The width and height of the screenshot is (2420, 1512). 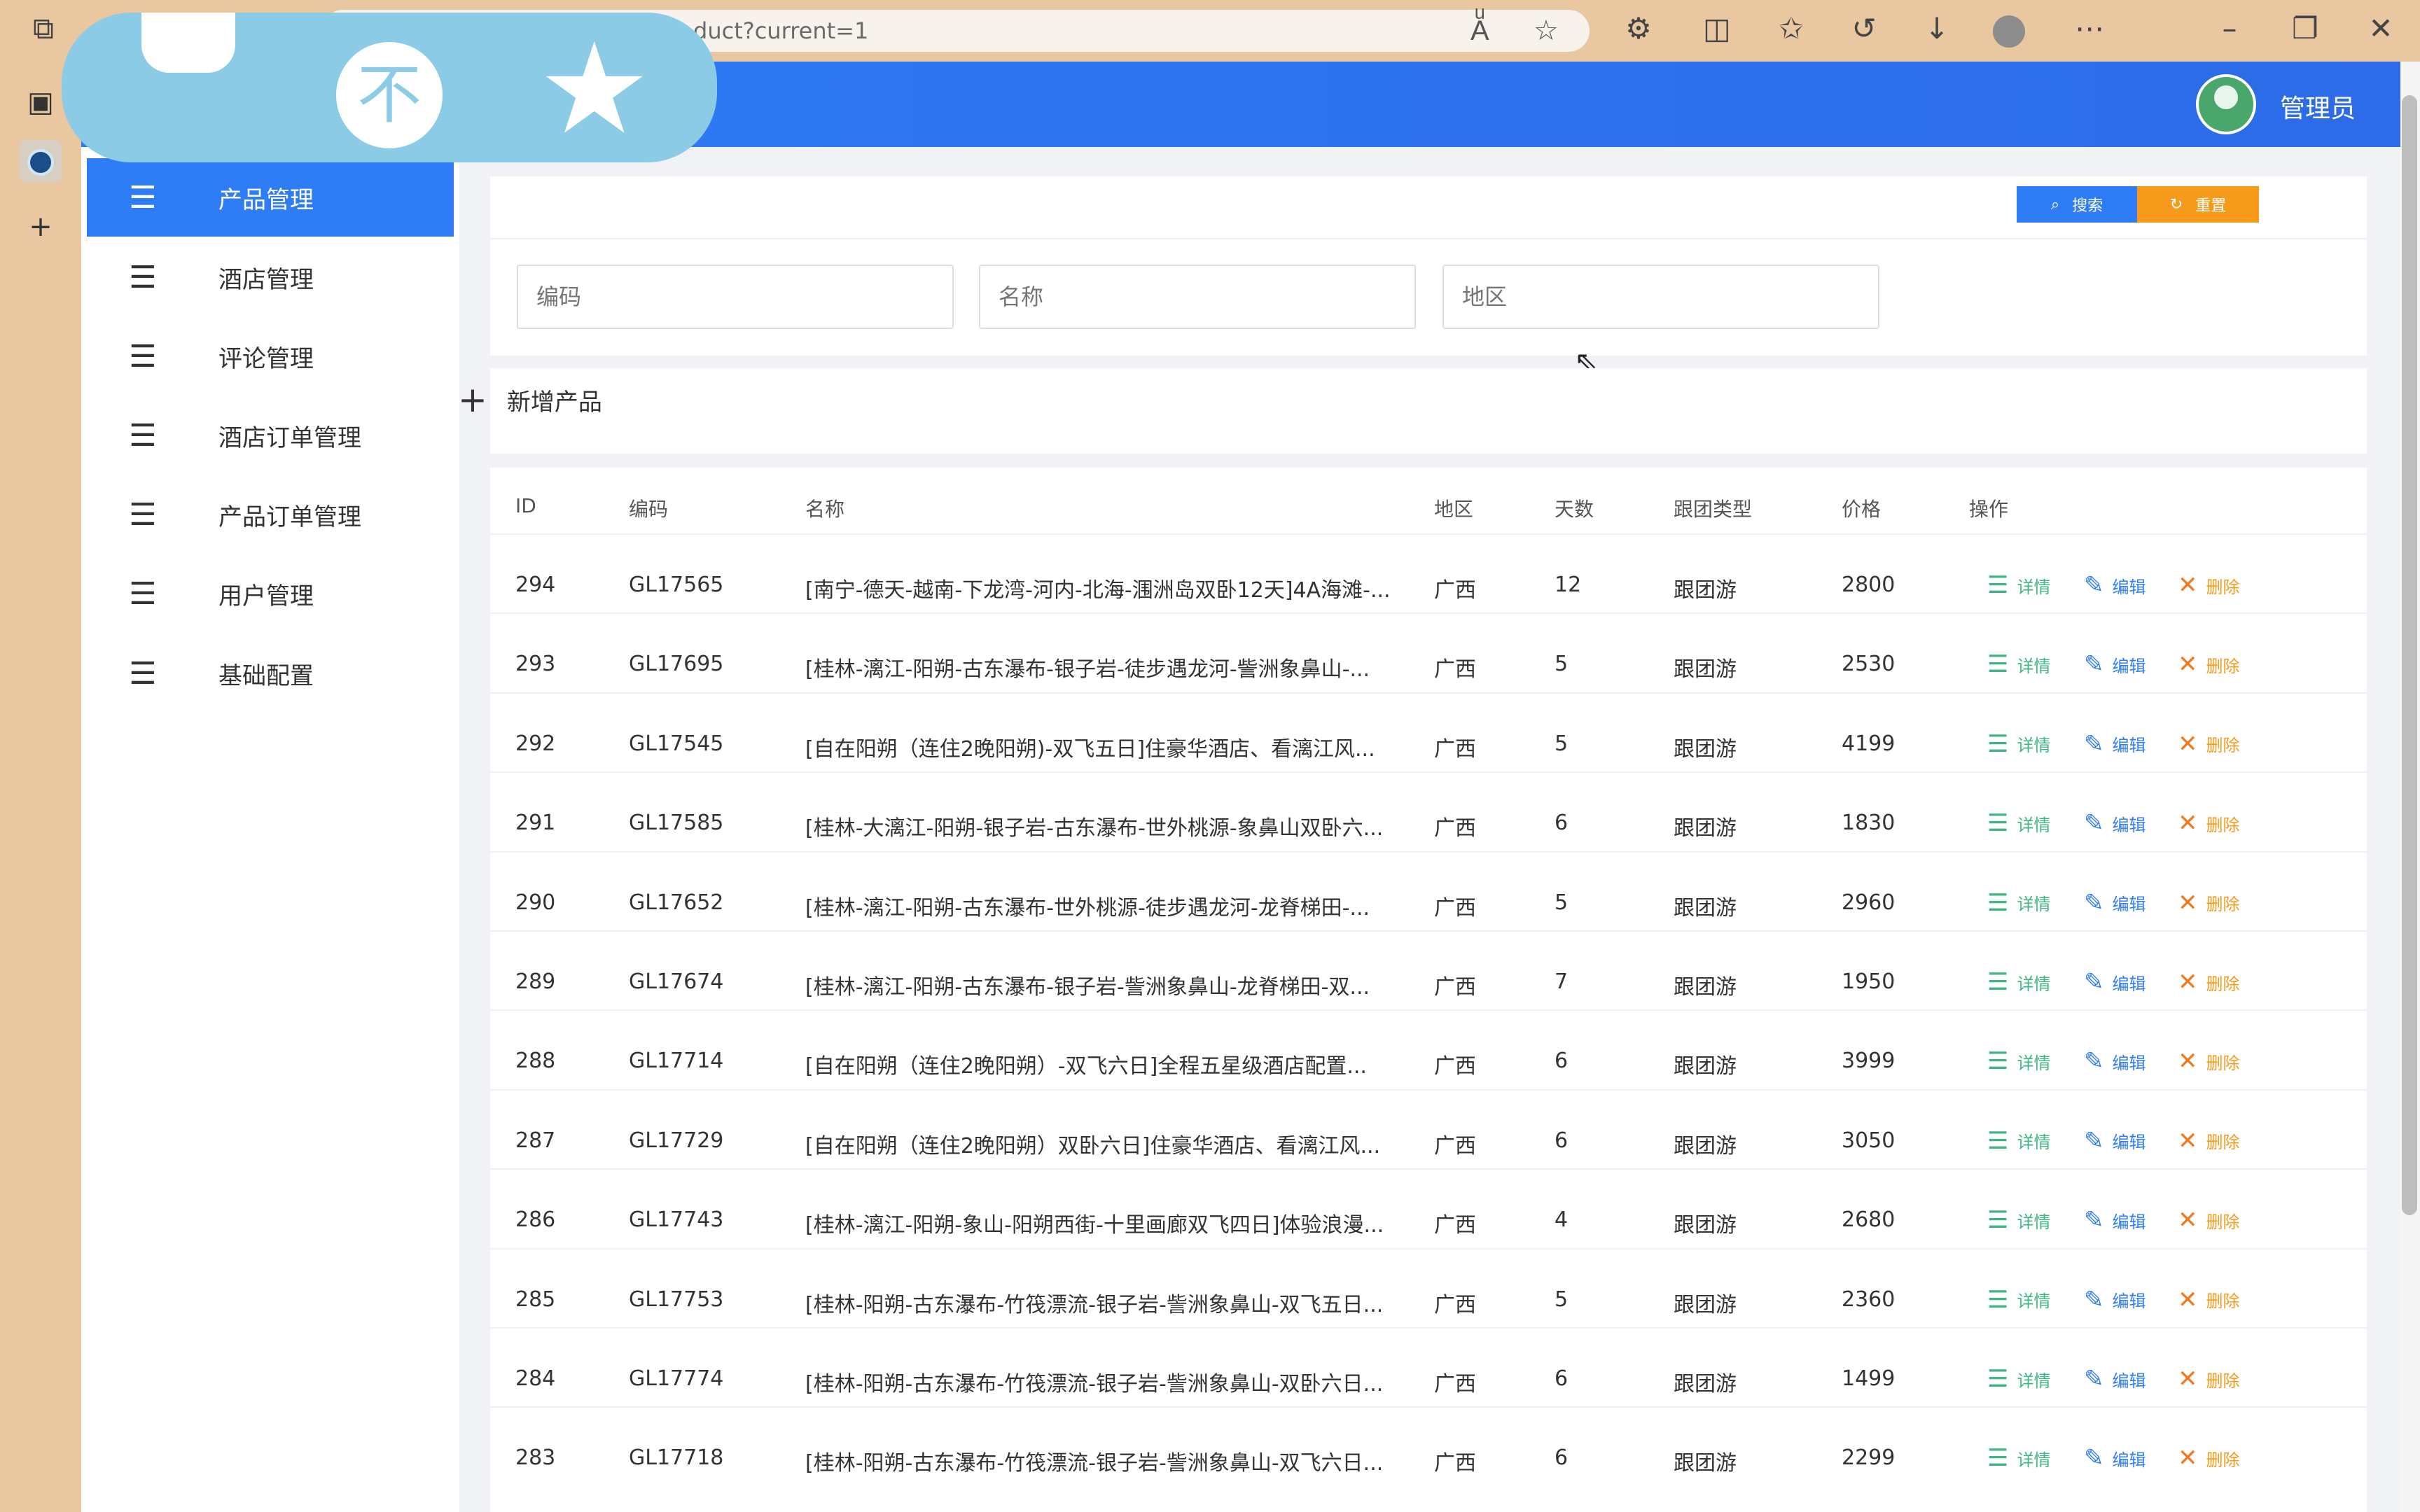 I want to click on detail-icon: ☰, so click(x=1998, y=1458).